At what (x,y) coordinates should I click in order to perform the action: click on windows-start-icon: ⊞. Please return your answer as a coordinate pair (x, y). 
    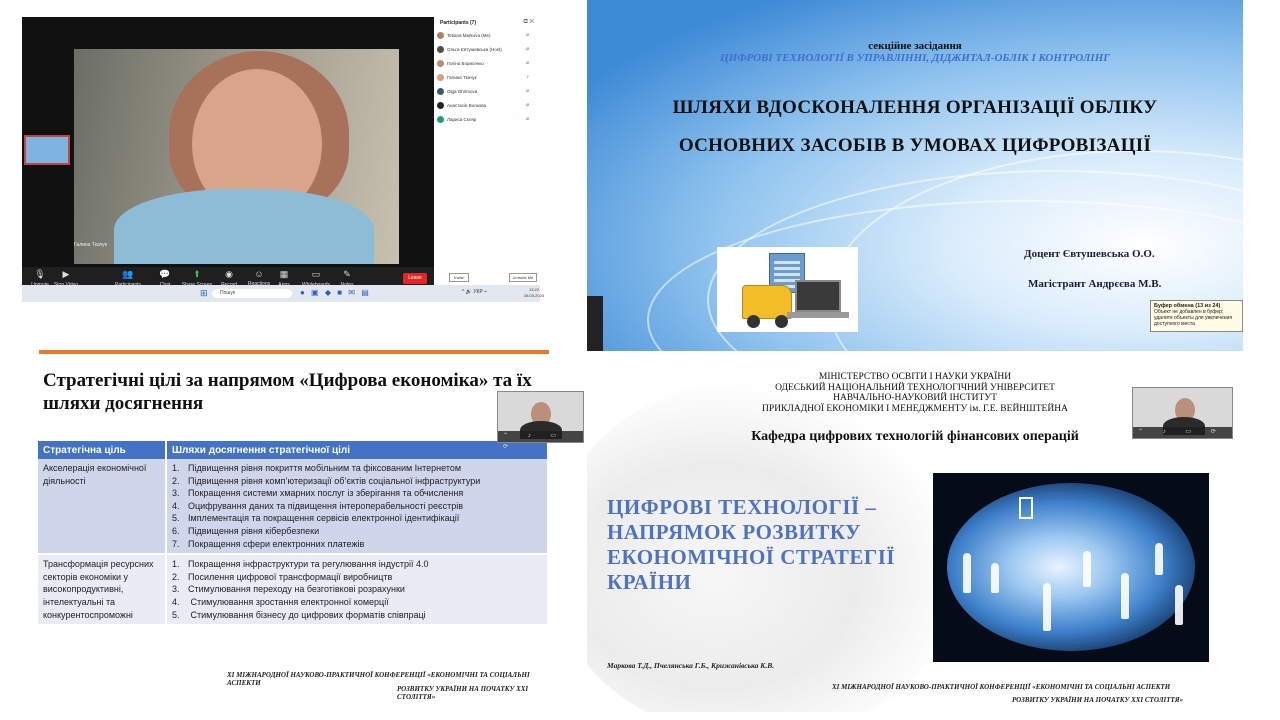
    Looking at the image, I should click on (204, 293).